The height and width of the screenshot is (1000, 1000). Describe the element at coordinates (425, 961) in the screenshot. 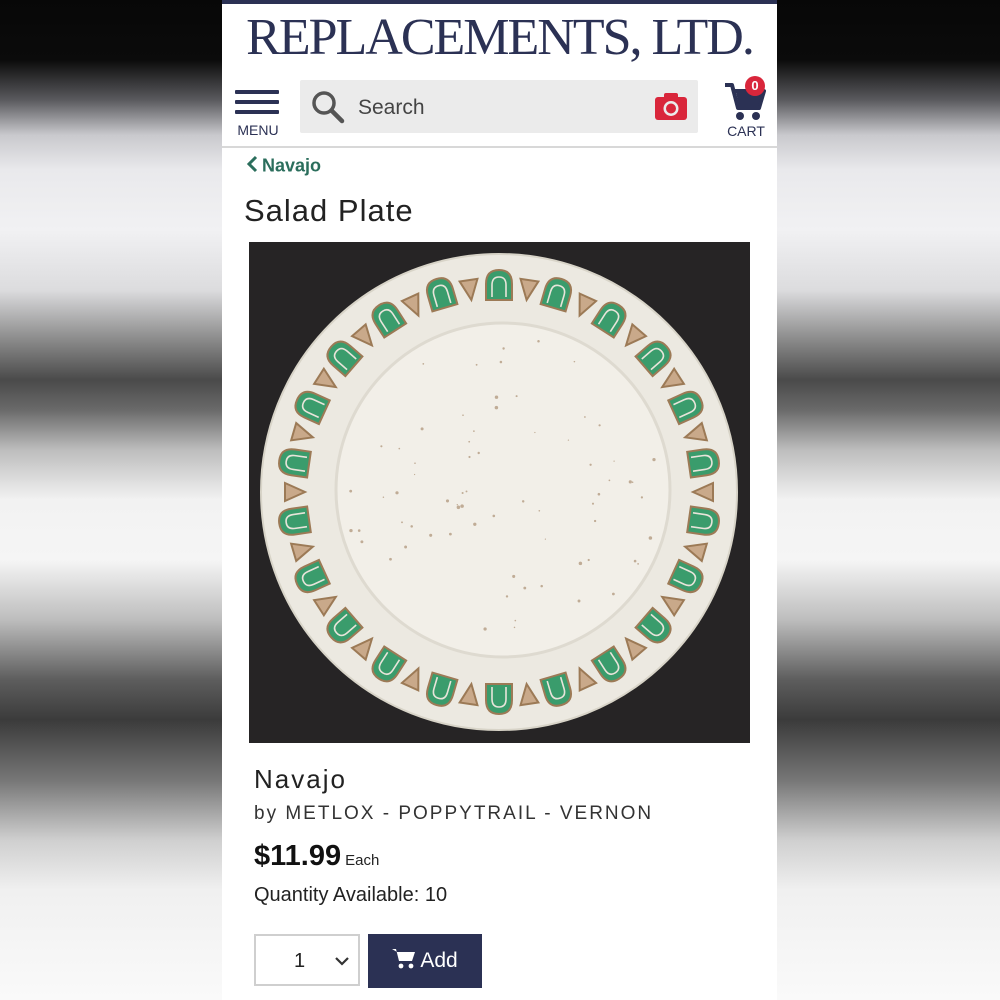

I see `add-to-cart-button: Add` at that location.